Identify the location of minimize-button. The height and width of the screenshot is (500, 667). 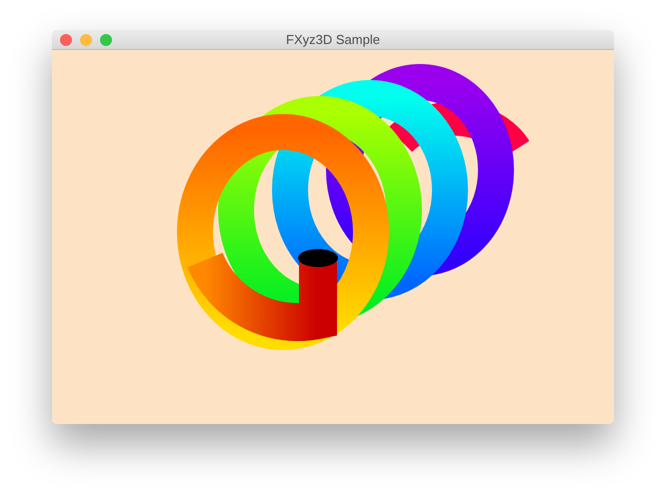
(86, 40).